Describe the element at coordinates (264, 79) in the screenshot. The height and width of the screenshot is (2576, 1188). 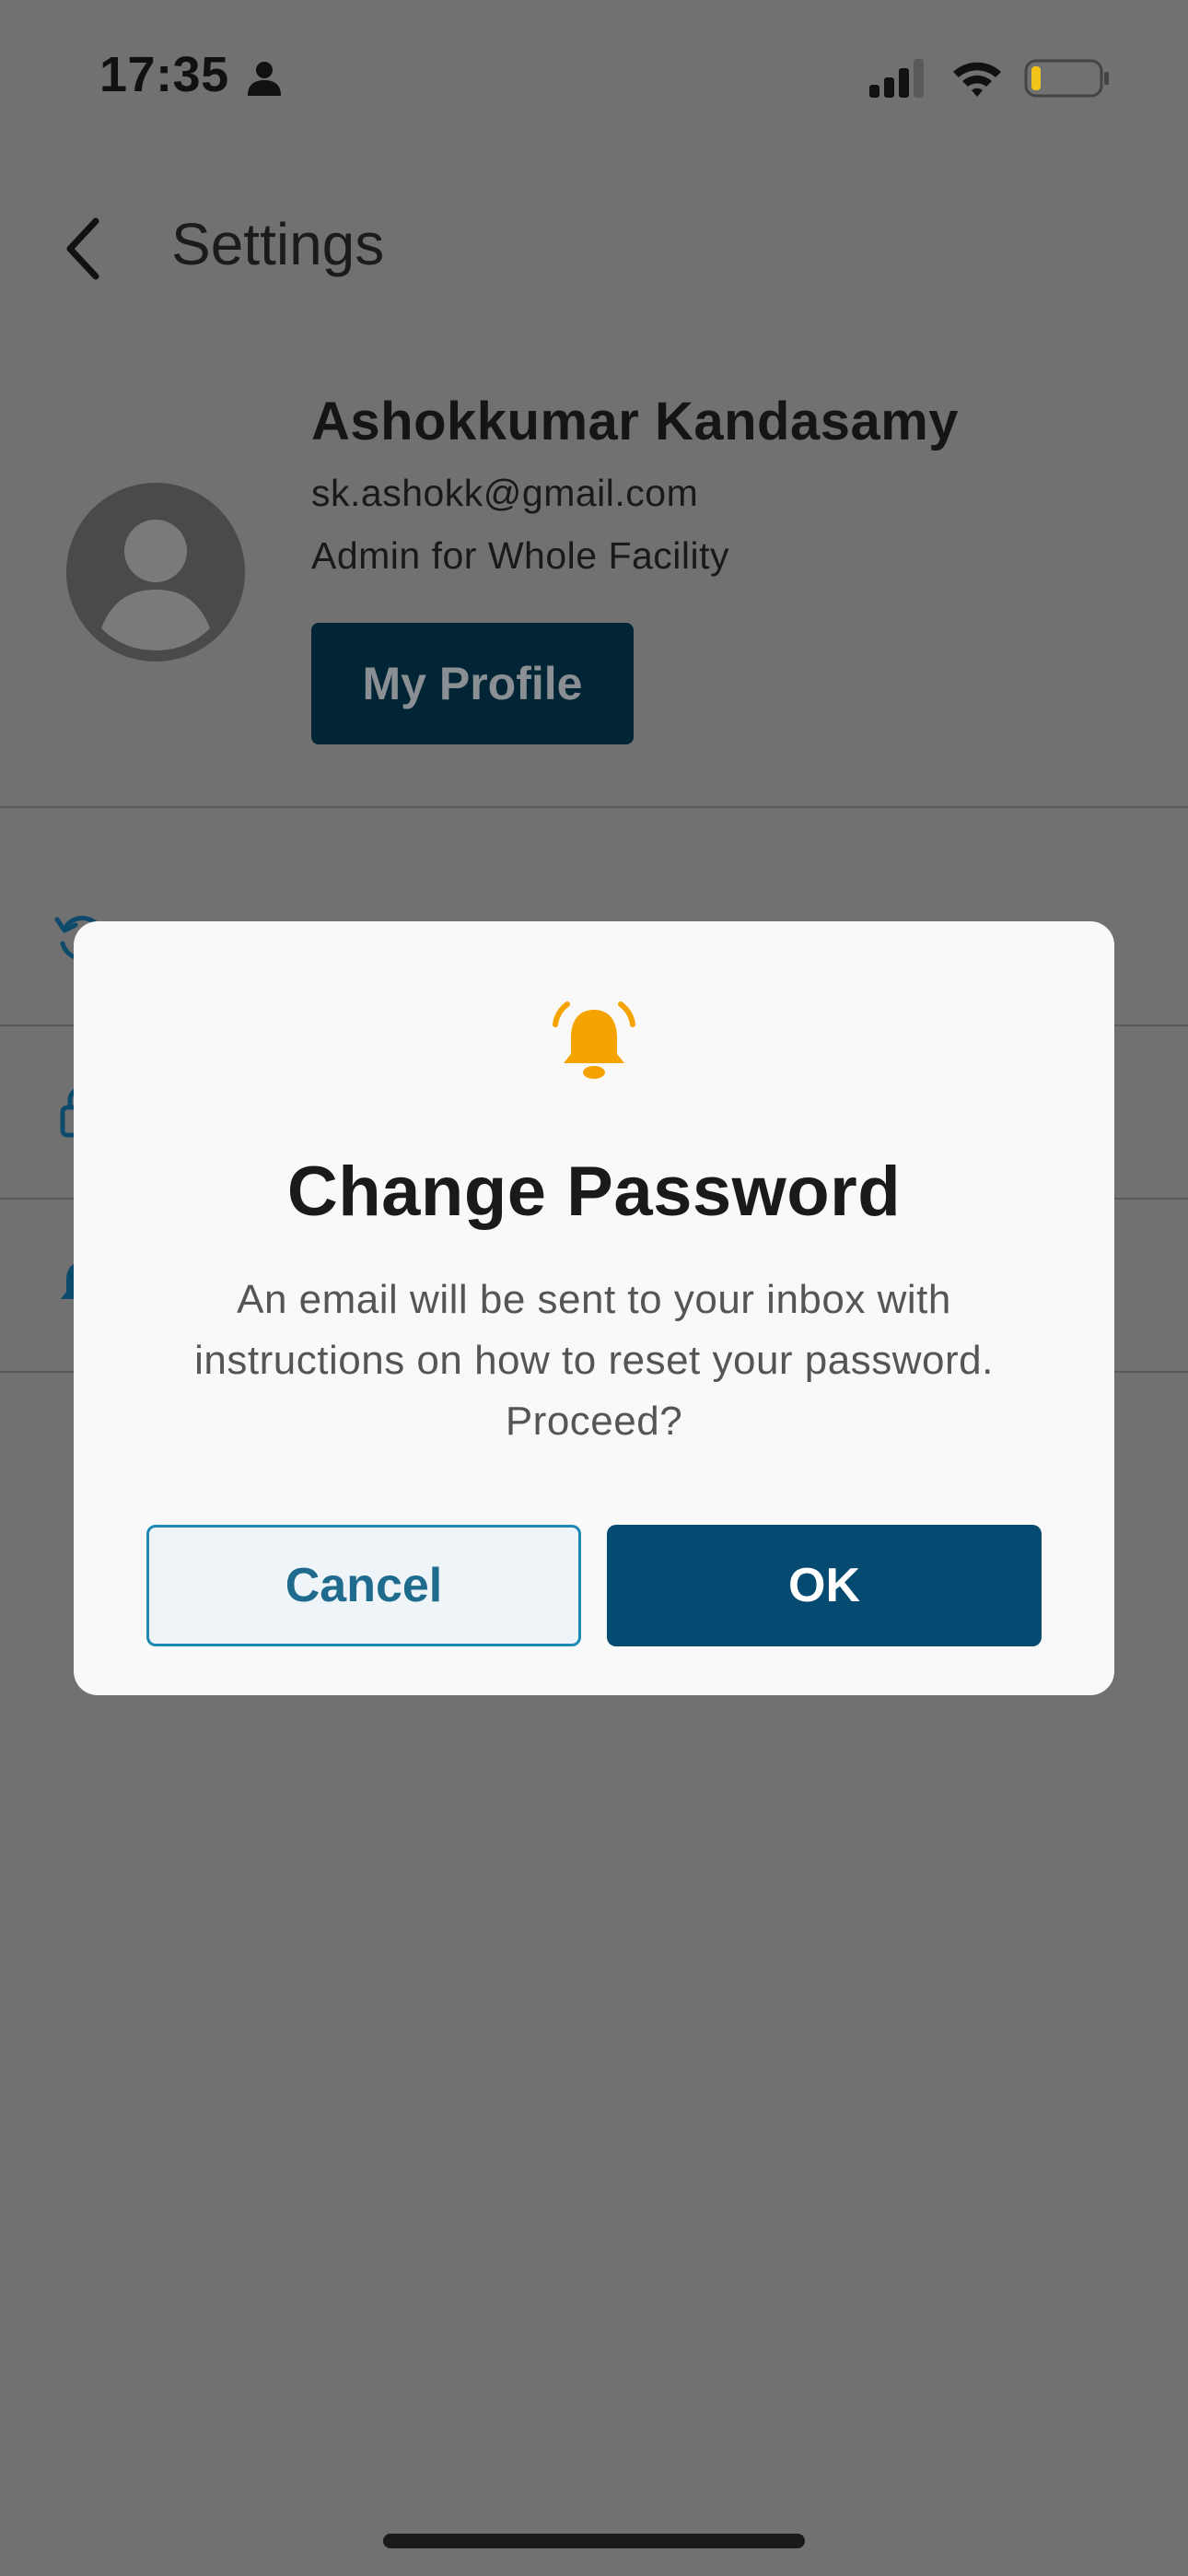
I see `person-icon` at that location.